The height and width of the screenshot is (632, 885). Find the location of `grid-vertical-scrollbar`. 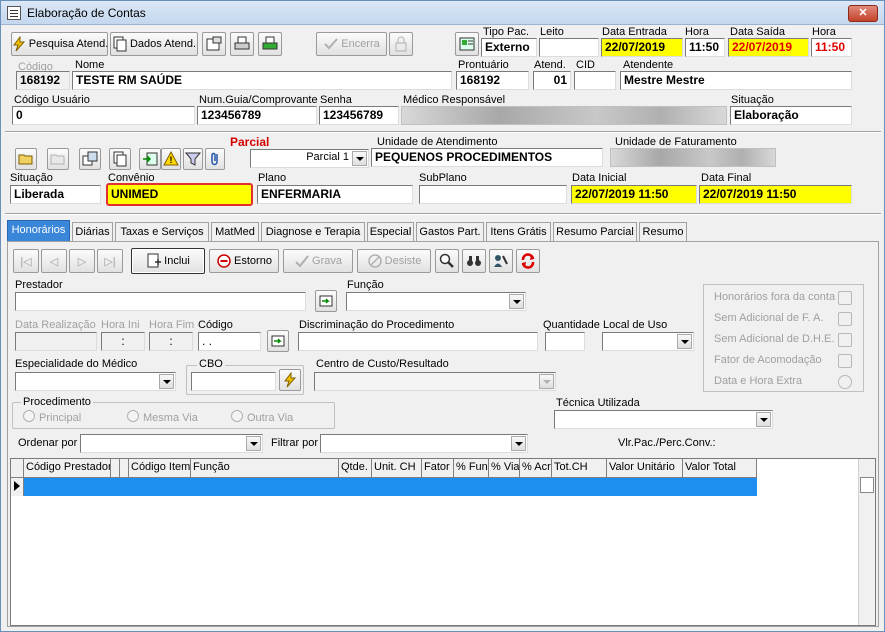

grid-vertical-scrollbar is located at coordinates (866, 542).